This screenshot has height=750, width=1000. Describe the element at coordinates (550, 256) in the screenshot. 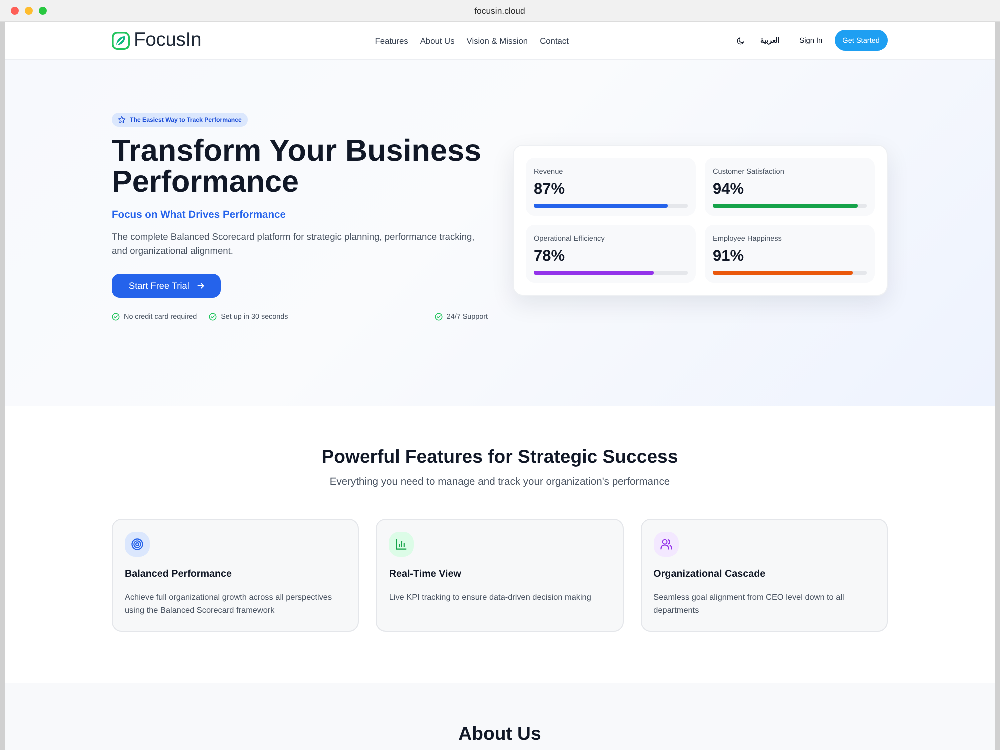

I see `metric-value: 78%` at that location.